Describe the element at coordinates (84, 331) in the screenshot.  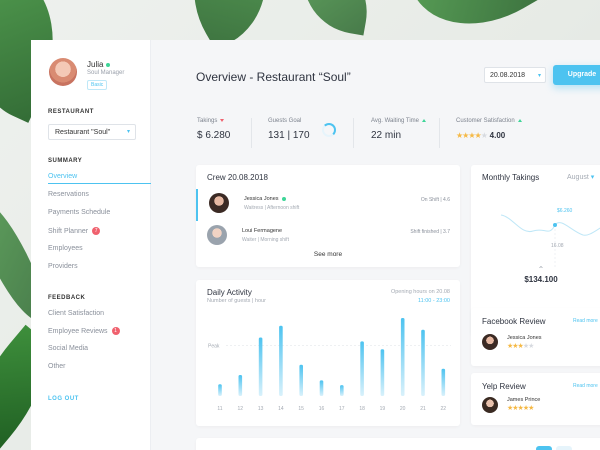
I see `sidebar-item-employee-reviews: Employee Reviews 1` at that location.